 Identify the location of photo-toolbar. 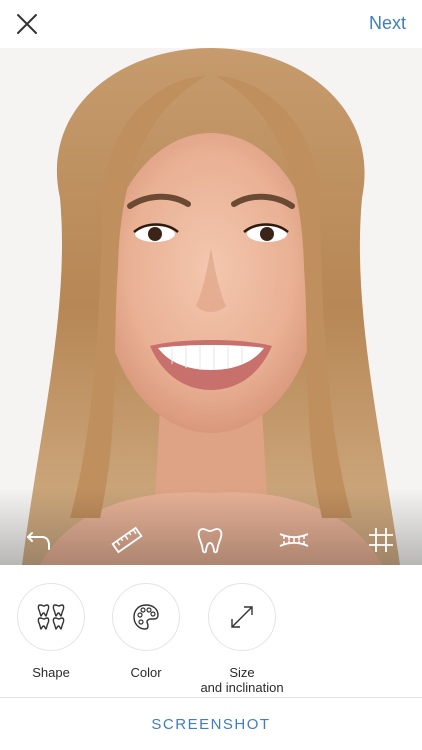
(211, 539).